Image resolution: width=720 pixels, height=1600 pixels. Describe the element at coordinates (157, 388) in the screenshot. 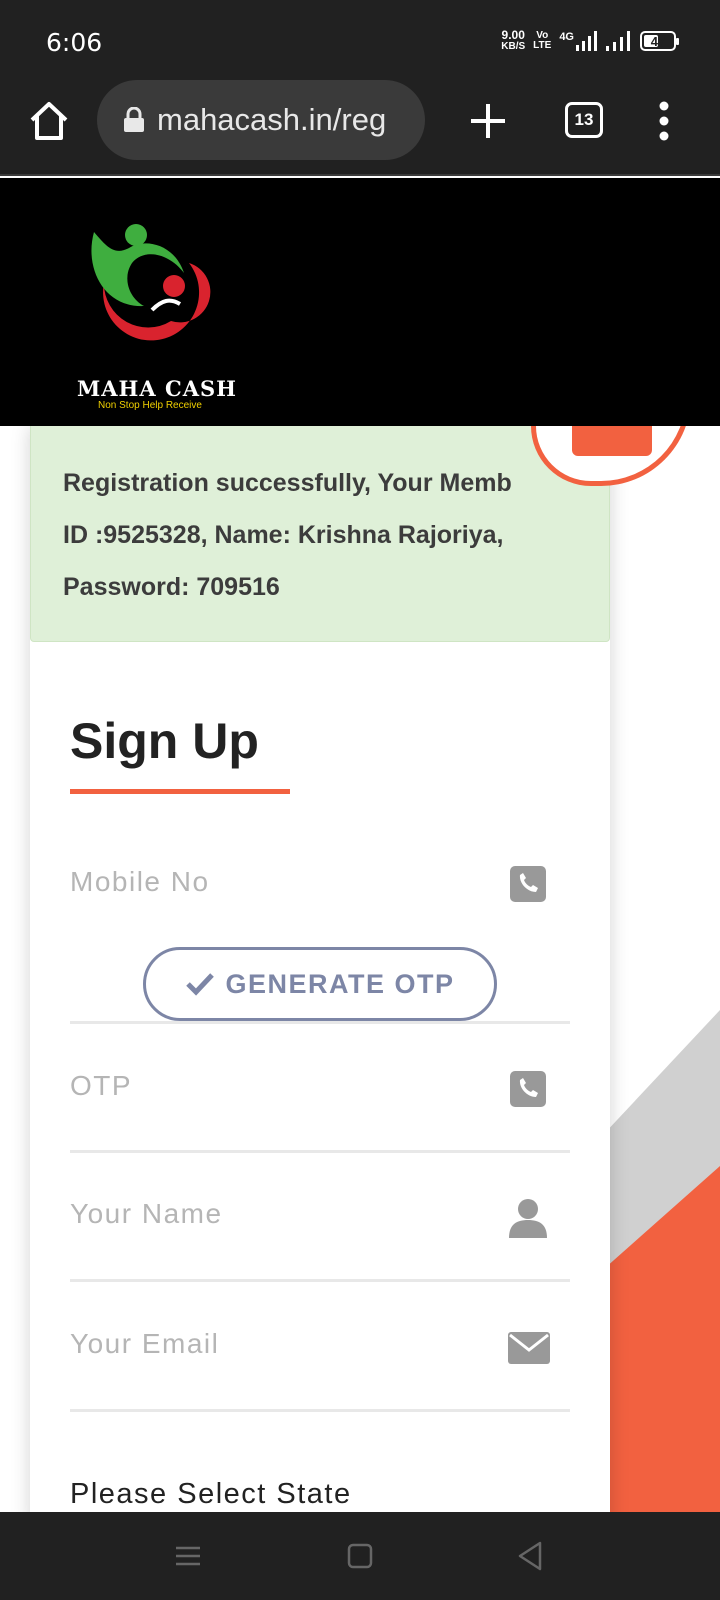

I see `logo-name: MAHA CASH` at that location.